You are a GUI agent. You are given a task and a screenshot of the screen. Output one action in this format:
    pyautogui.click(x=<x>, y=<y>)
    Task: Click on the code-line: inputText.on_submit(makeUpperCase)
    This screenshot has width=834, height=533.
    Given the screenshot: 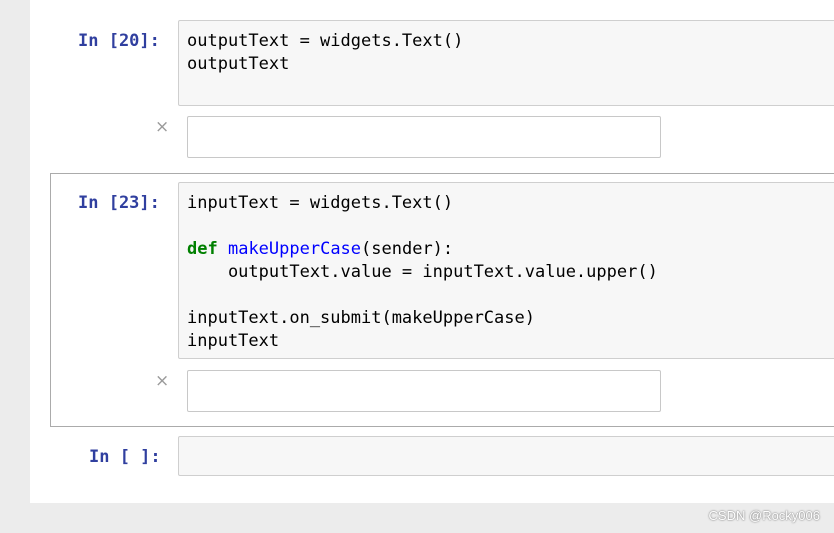 What is the action you would take?
    pyautogui.click(x=361, y=318)
    